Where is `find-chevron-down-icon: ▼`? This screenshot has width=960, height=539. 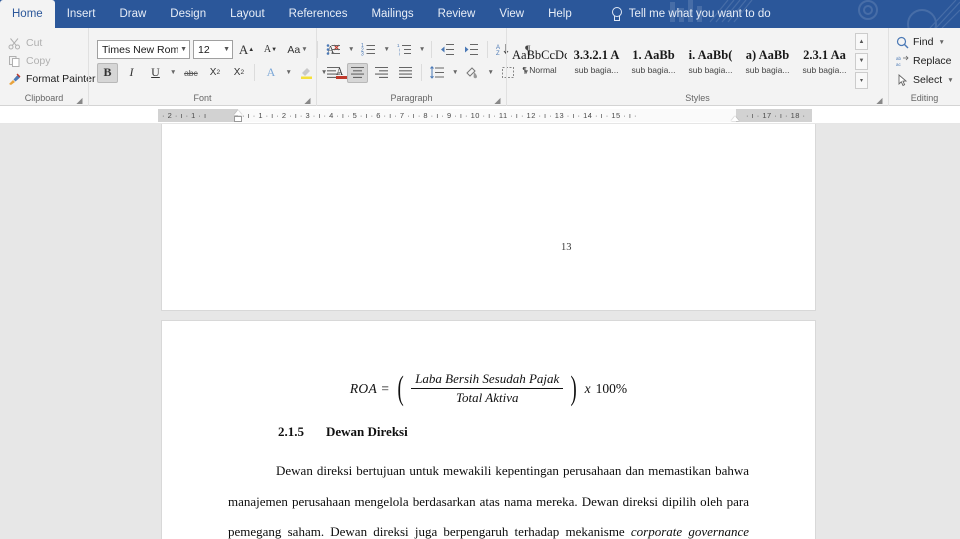 find-chevron-down-icon: ▼ is located at coordinates (941, 42).